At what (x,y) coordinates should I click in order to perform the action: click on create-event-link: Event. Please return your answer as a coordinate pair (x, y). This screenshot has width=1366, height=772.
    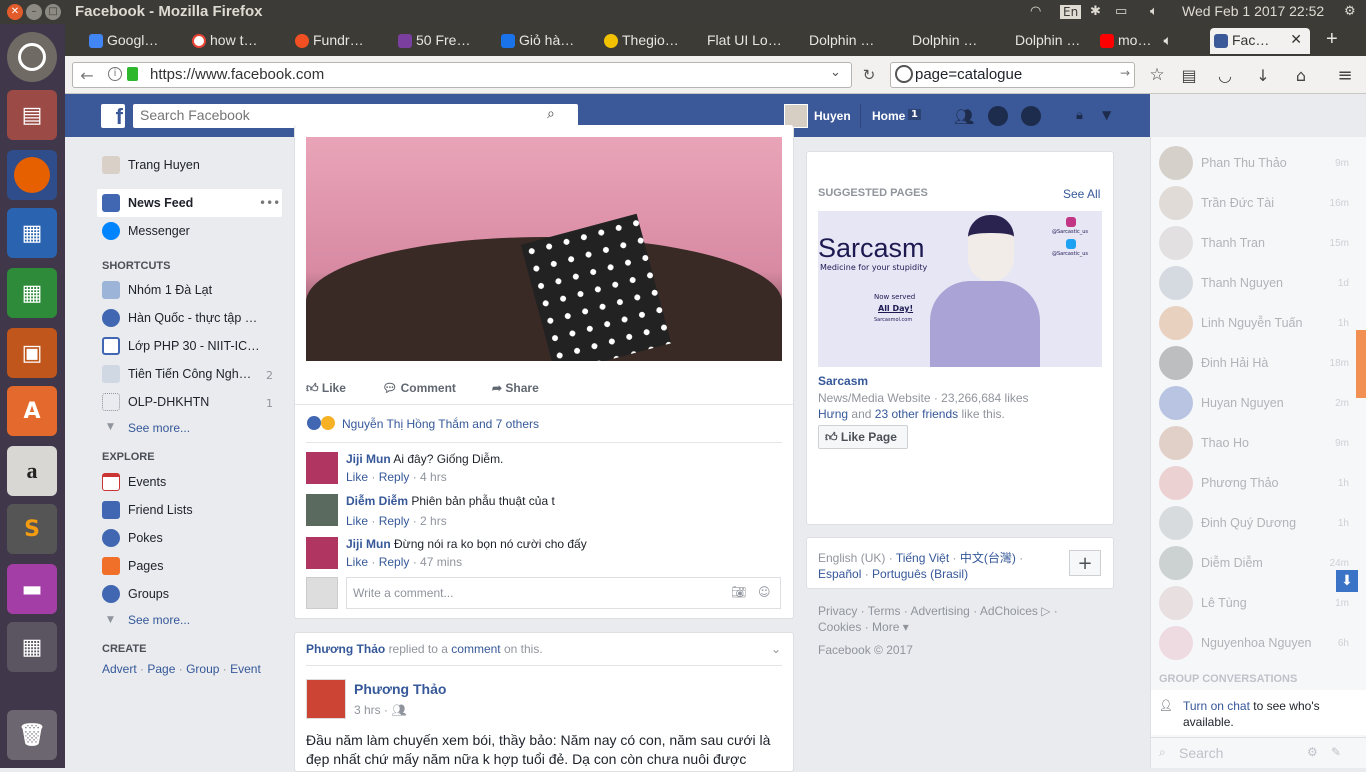
    Looking at the image, I should click on (245, 669).